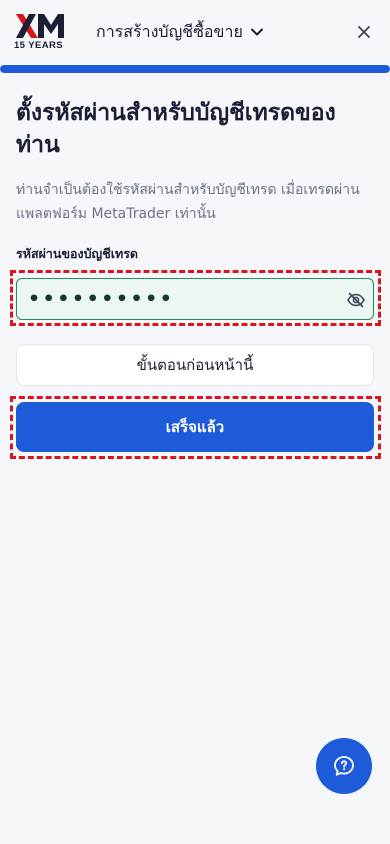  Describe the element at coordinates (176, 129) in the screenshot. I see `page-title: ตั้งรหัสผ่านสำหรับบัญชีเทรดของท่าน` at that location.